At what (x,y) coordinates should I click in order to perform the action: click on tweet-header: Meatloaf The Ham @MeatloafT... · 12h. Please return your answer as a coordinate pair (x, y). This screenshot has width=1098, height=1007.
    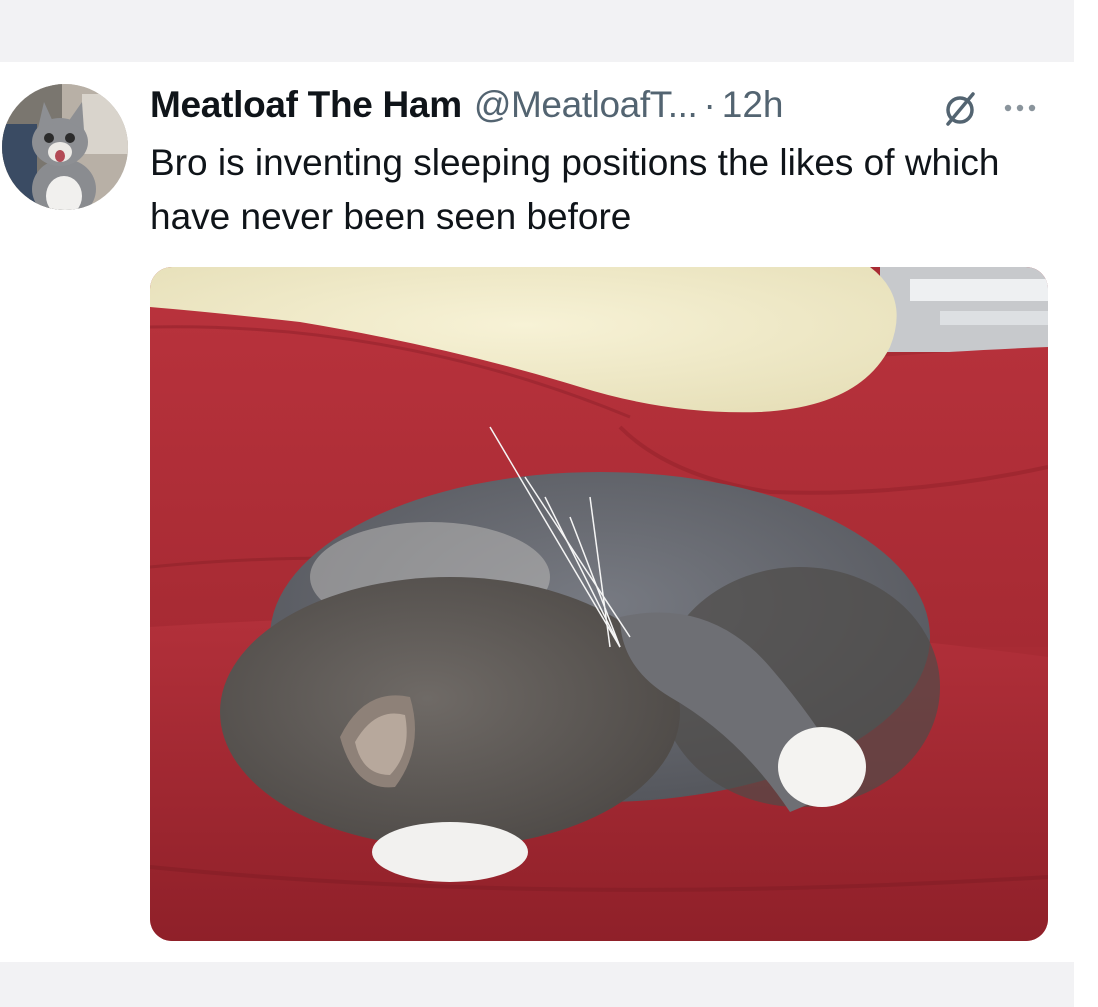
    Looking at the image, I should click on (467, 105).